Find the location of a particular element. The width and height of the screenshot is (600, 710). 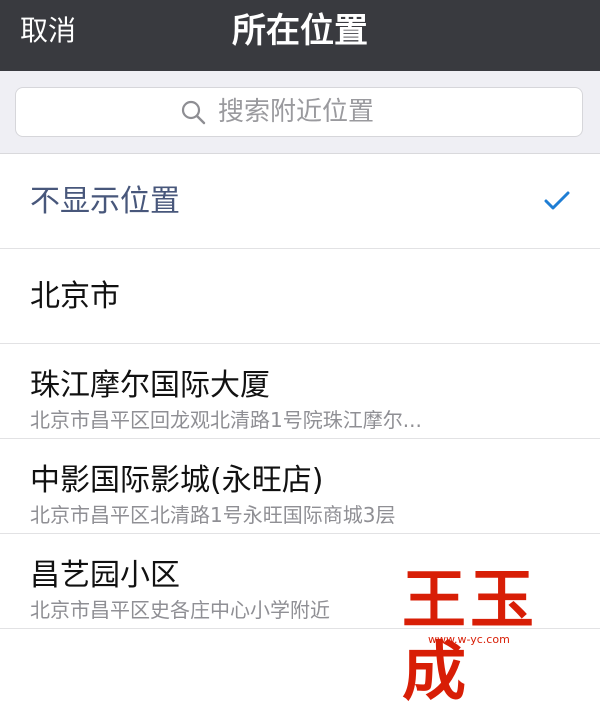

location-title: 昌艺园小区 is located at coordinates (105, 575).